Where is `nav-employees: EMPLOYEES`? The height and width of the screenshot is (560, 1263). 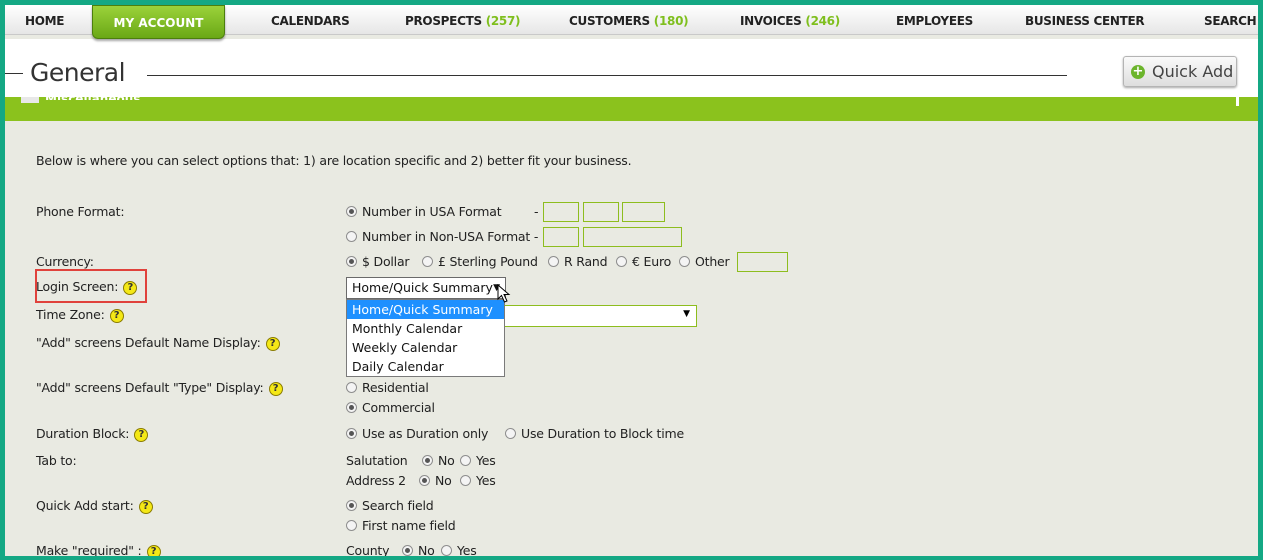
nav-employees: EMPLOYEES is located at coordinates (934, 20).